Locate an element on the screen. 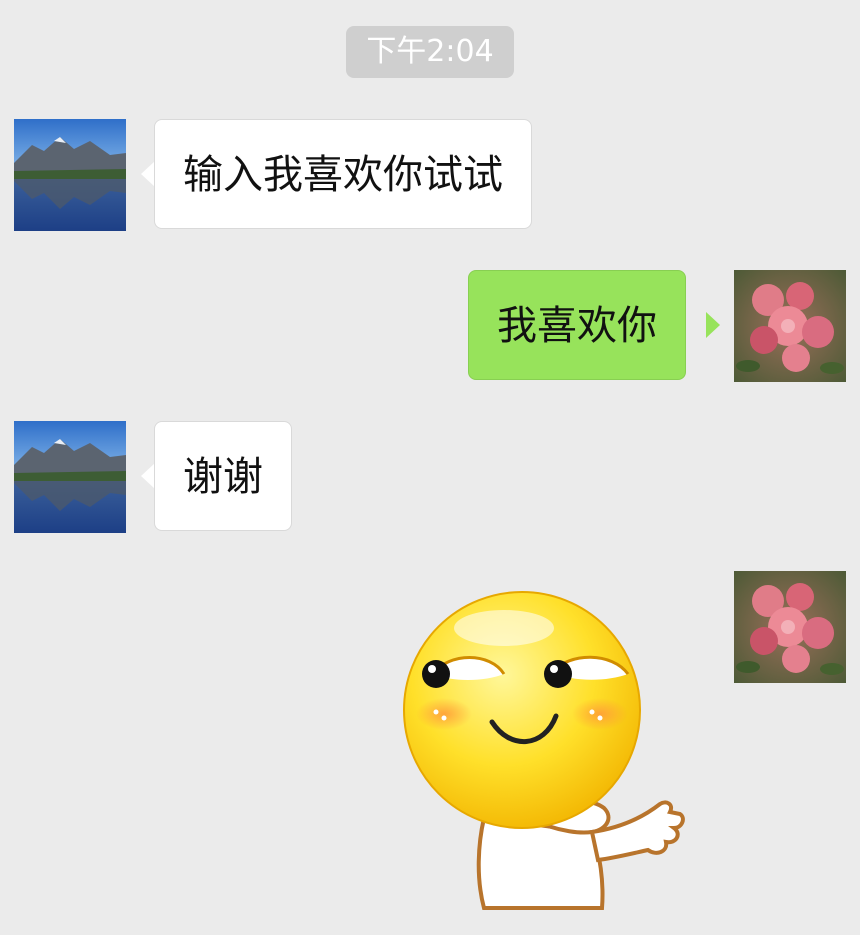 This screenshot has height=935, width=860. incoming-message-bubble: 谢谢 is located at coordinates (223, 476).